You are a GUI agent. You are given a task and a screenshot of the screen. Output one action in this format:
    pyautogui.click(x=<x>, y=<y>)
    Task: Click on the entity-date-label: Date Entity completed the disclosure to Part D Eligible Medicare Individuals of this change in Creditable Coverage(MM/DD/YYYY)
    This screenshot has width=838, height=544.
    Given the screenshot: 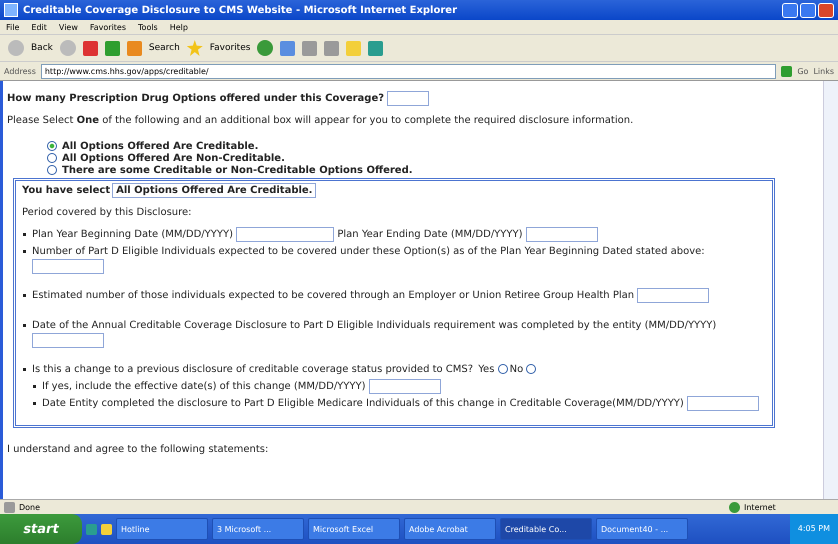 What is the action you would take?
    pyautogui.click(x=363, y=404)
    